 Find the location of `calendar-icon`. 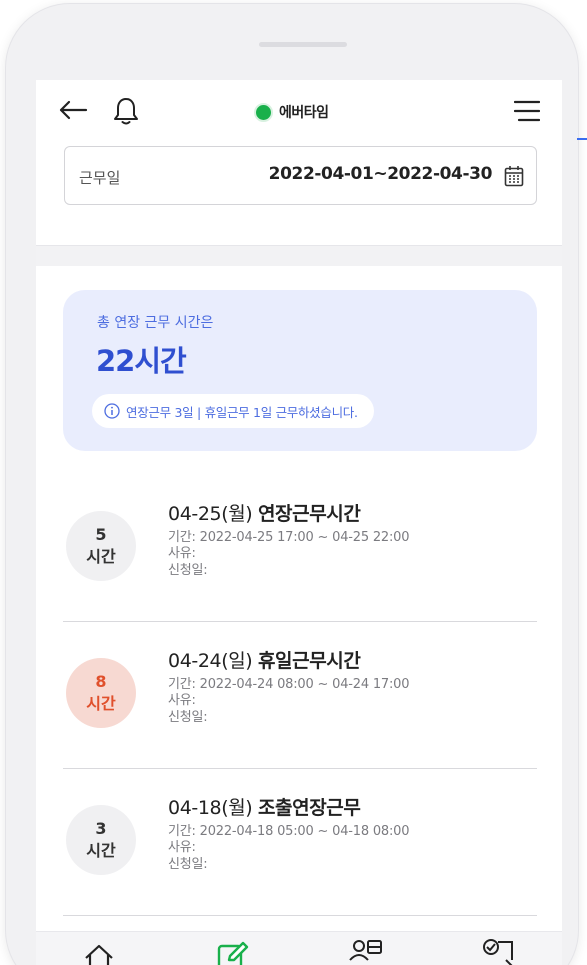

calendar-icon is located at coordinates (514, 176).